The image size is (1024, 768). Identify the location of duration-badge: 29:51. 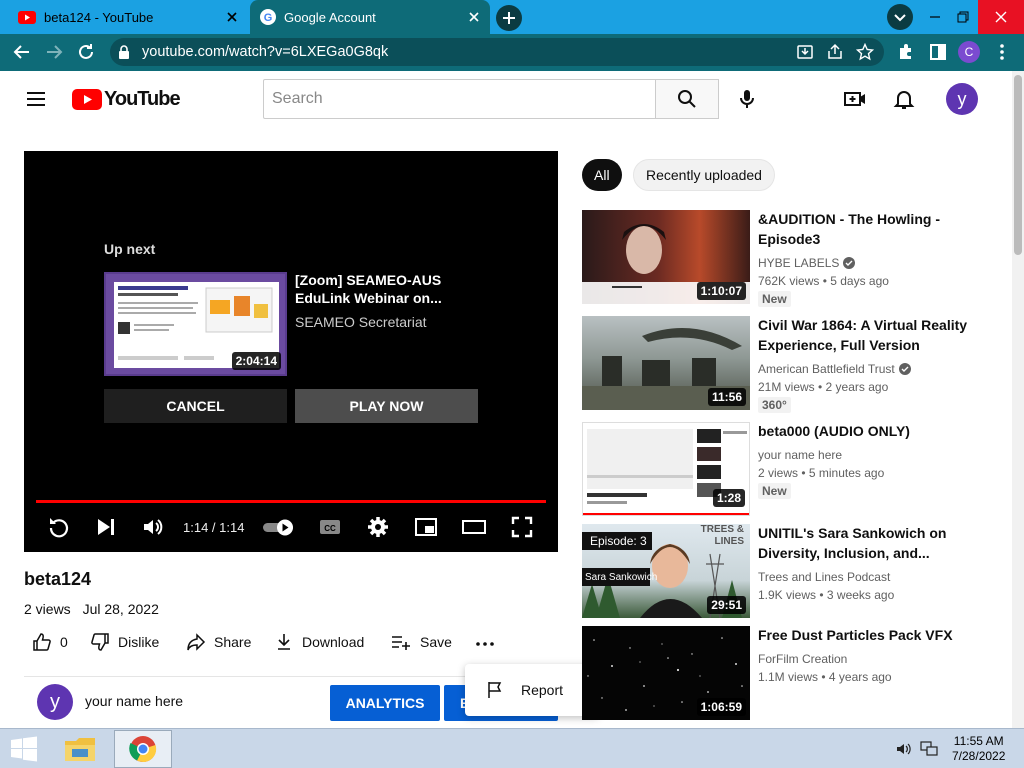
(726, 605).